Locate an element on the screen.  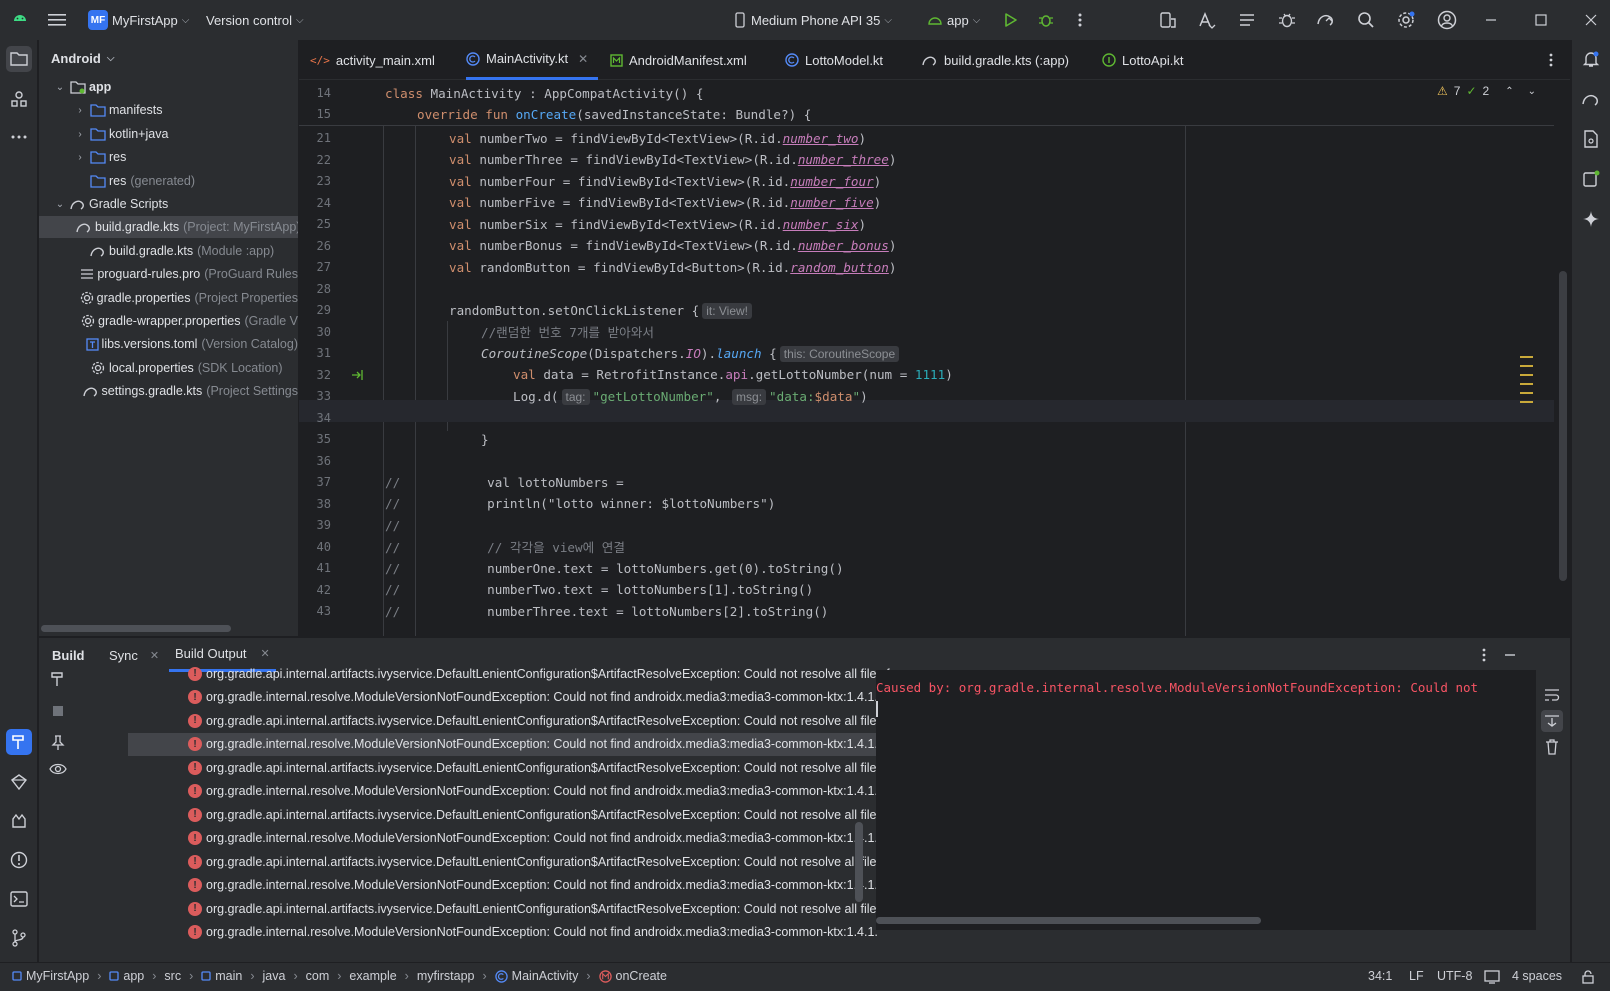
search-icon is located at coordinates (1366, 20).